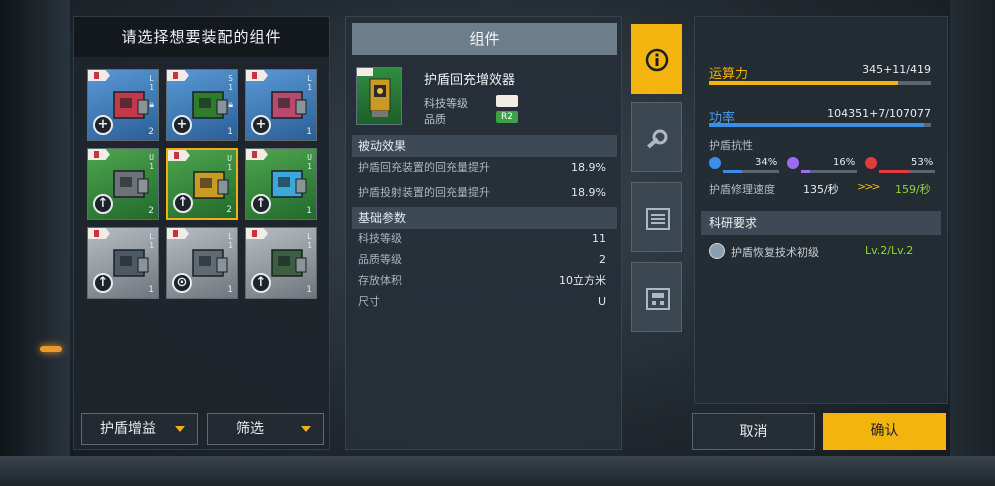 The height and width of the screenshot is (486, 995). I want to click on dropdown-label: 护盾增益, so click(128, 429).